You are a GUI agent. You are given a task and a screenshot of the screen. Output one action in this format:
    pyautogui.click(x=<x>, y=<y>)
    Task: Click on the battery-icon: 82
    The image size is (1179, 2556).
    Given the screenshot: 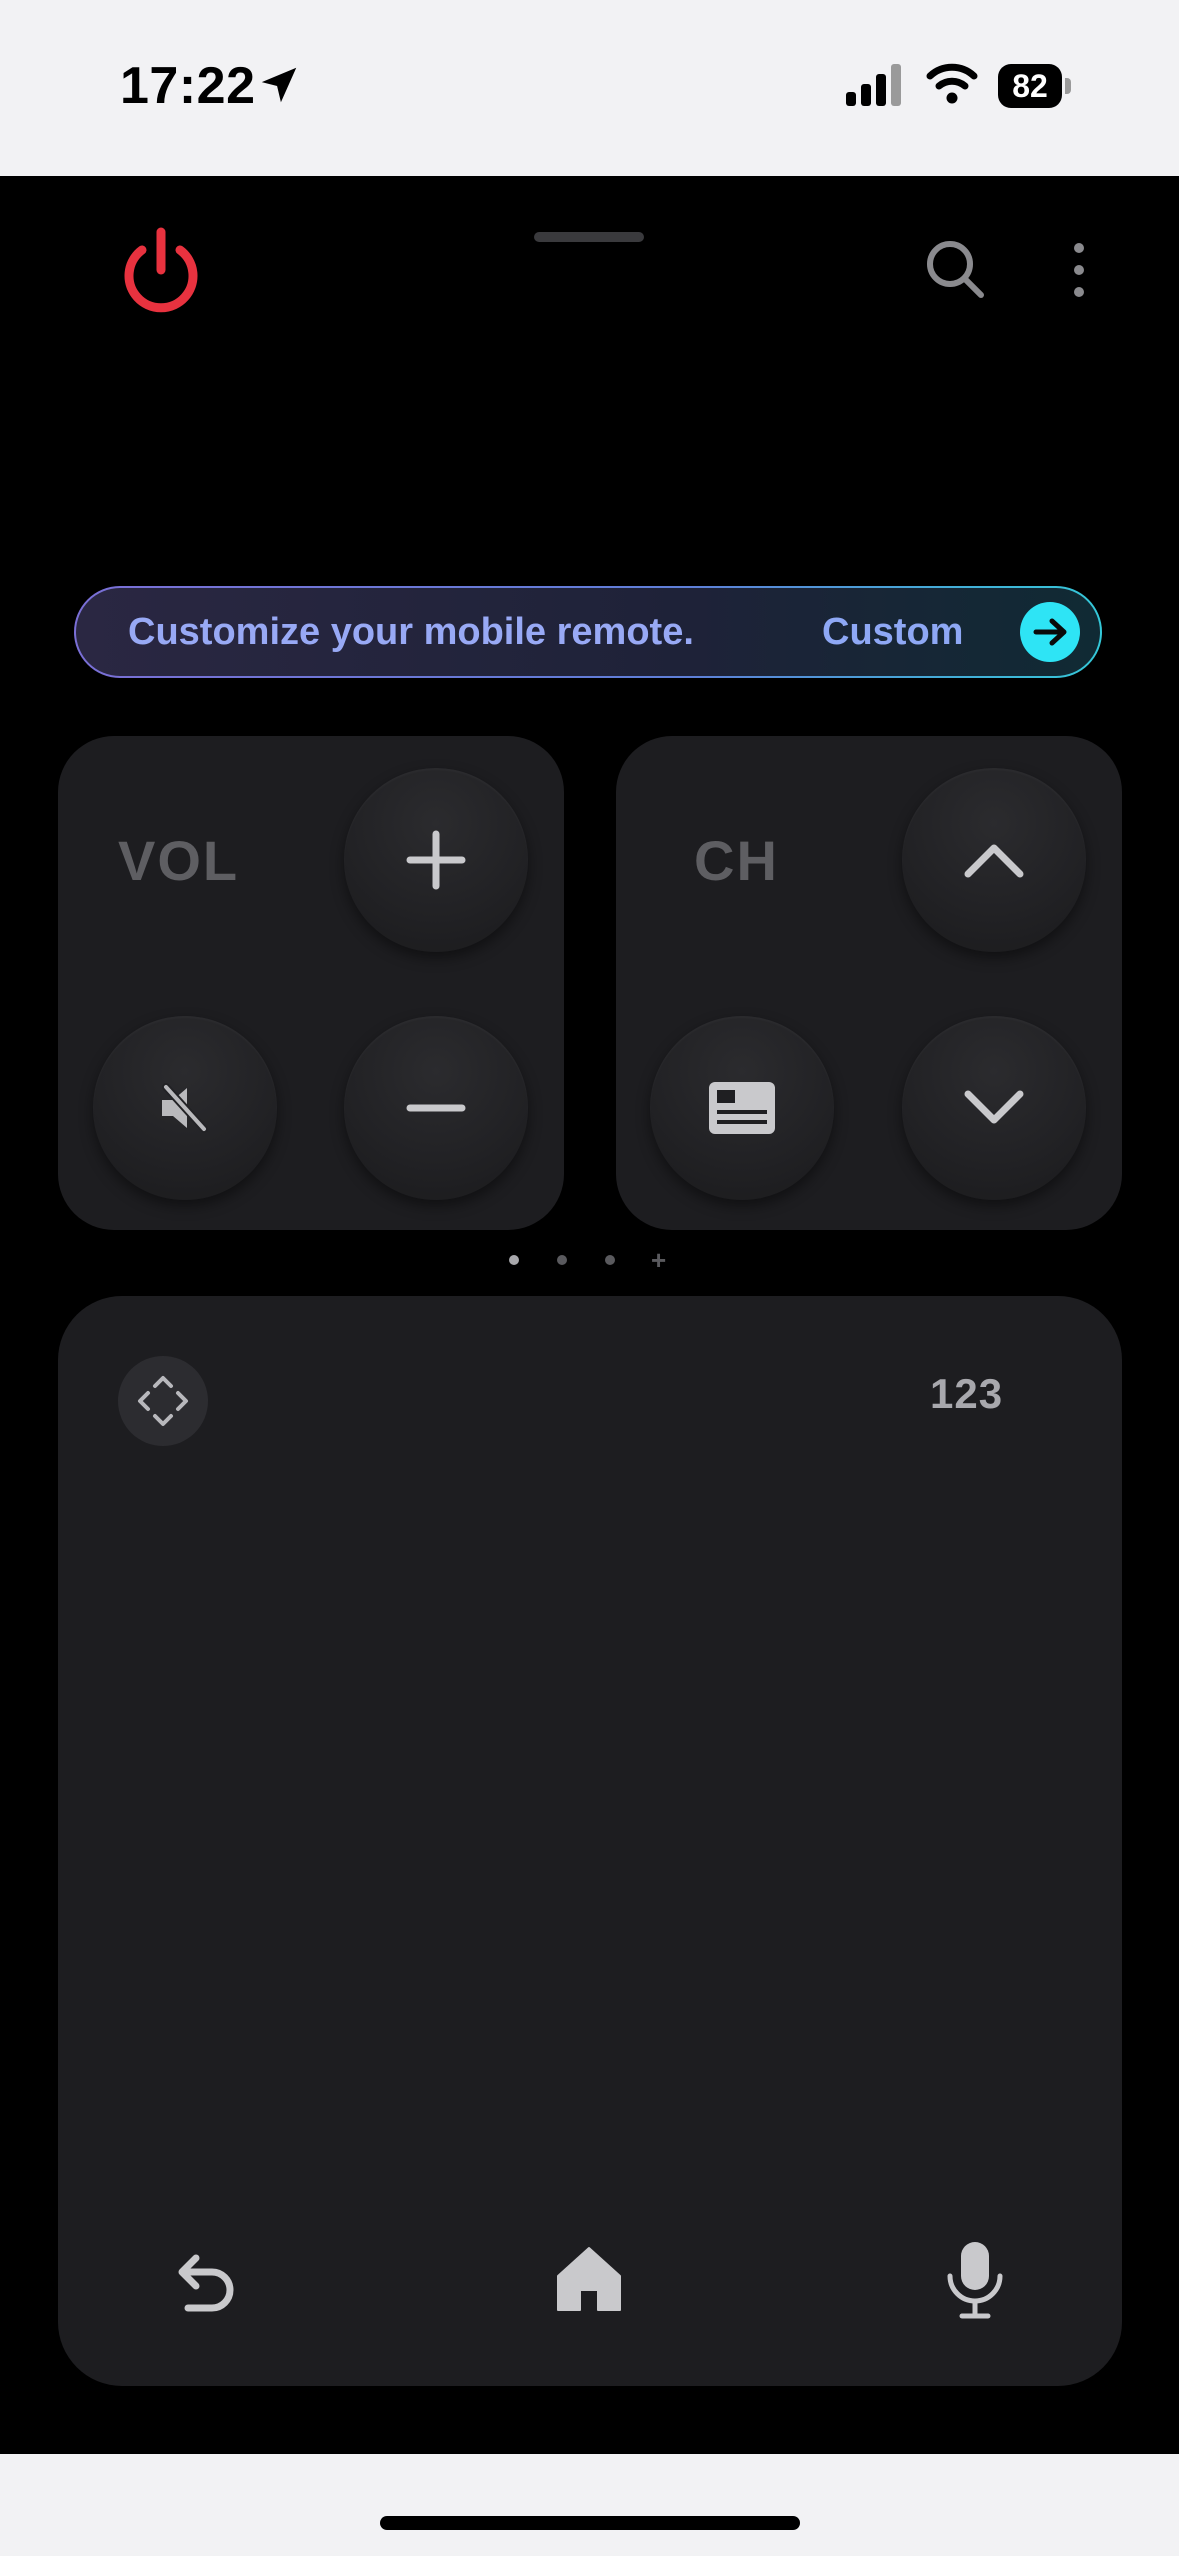 What is the action you would take?
    pyautogui.click(x=1034, y=86)
    